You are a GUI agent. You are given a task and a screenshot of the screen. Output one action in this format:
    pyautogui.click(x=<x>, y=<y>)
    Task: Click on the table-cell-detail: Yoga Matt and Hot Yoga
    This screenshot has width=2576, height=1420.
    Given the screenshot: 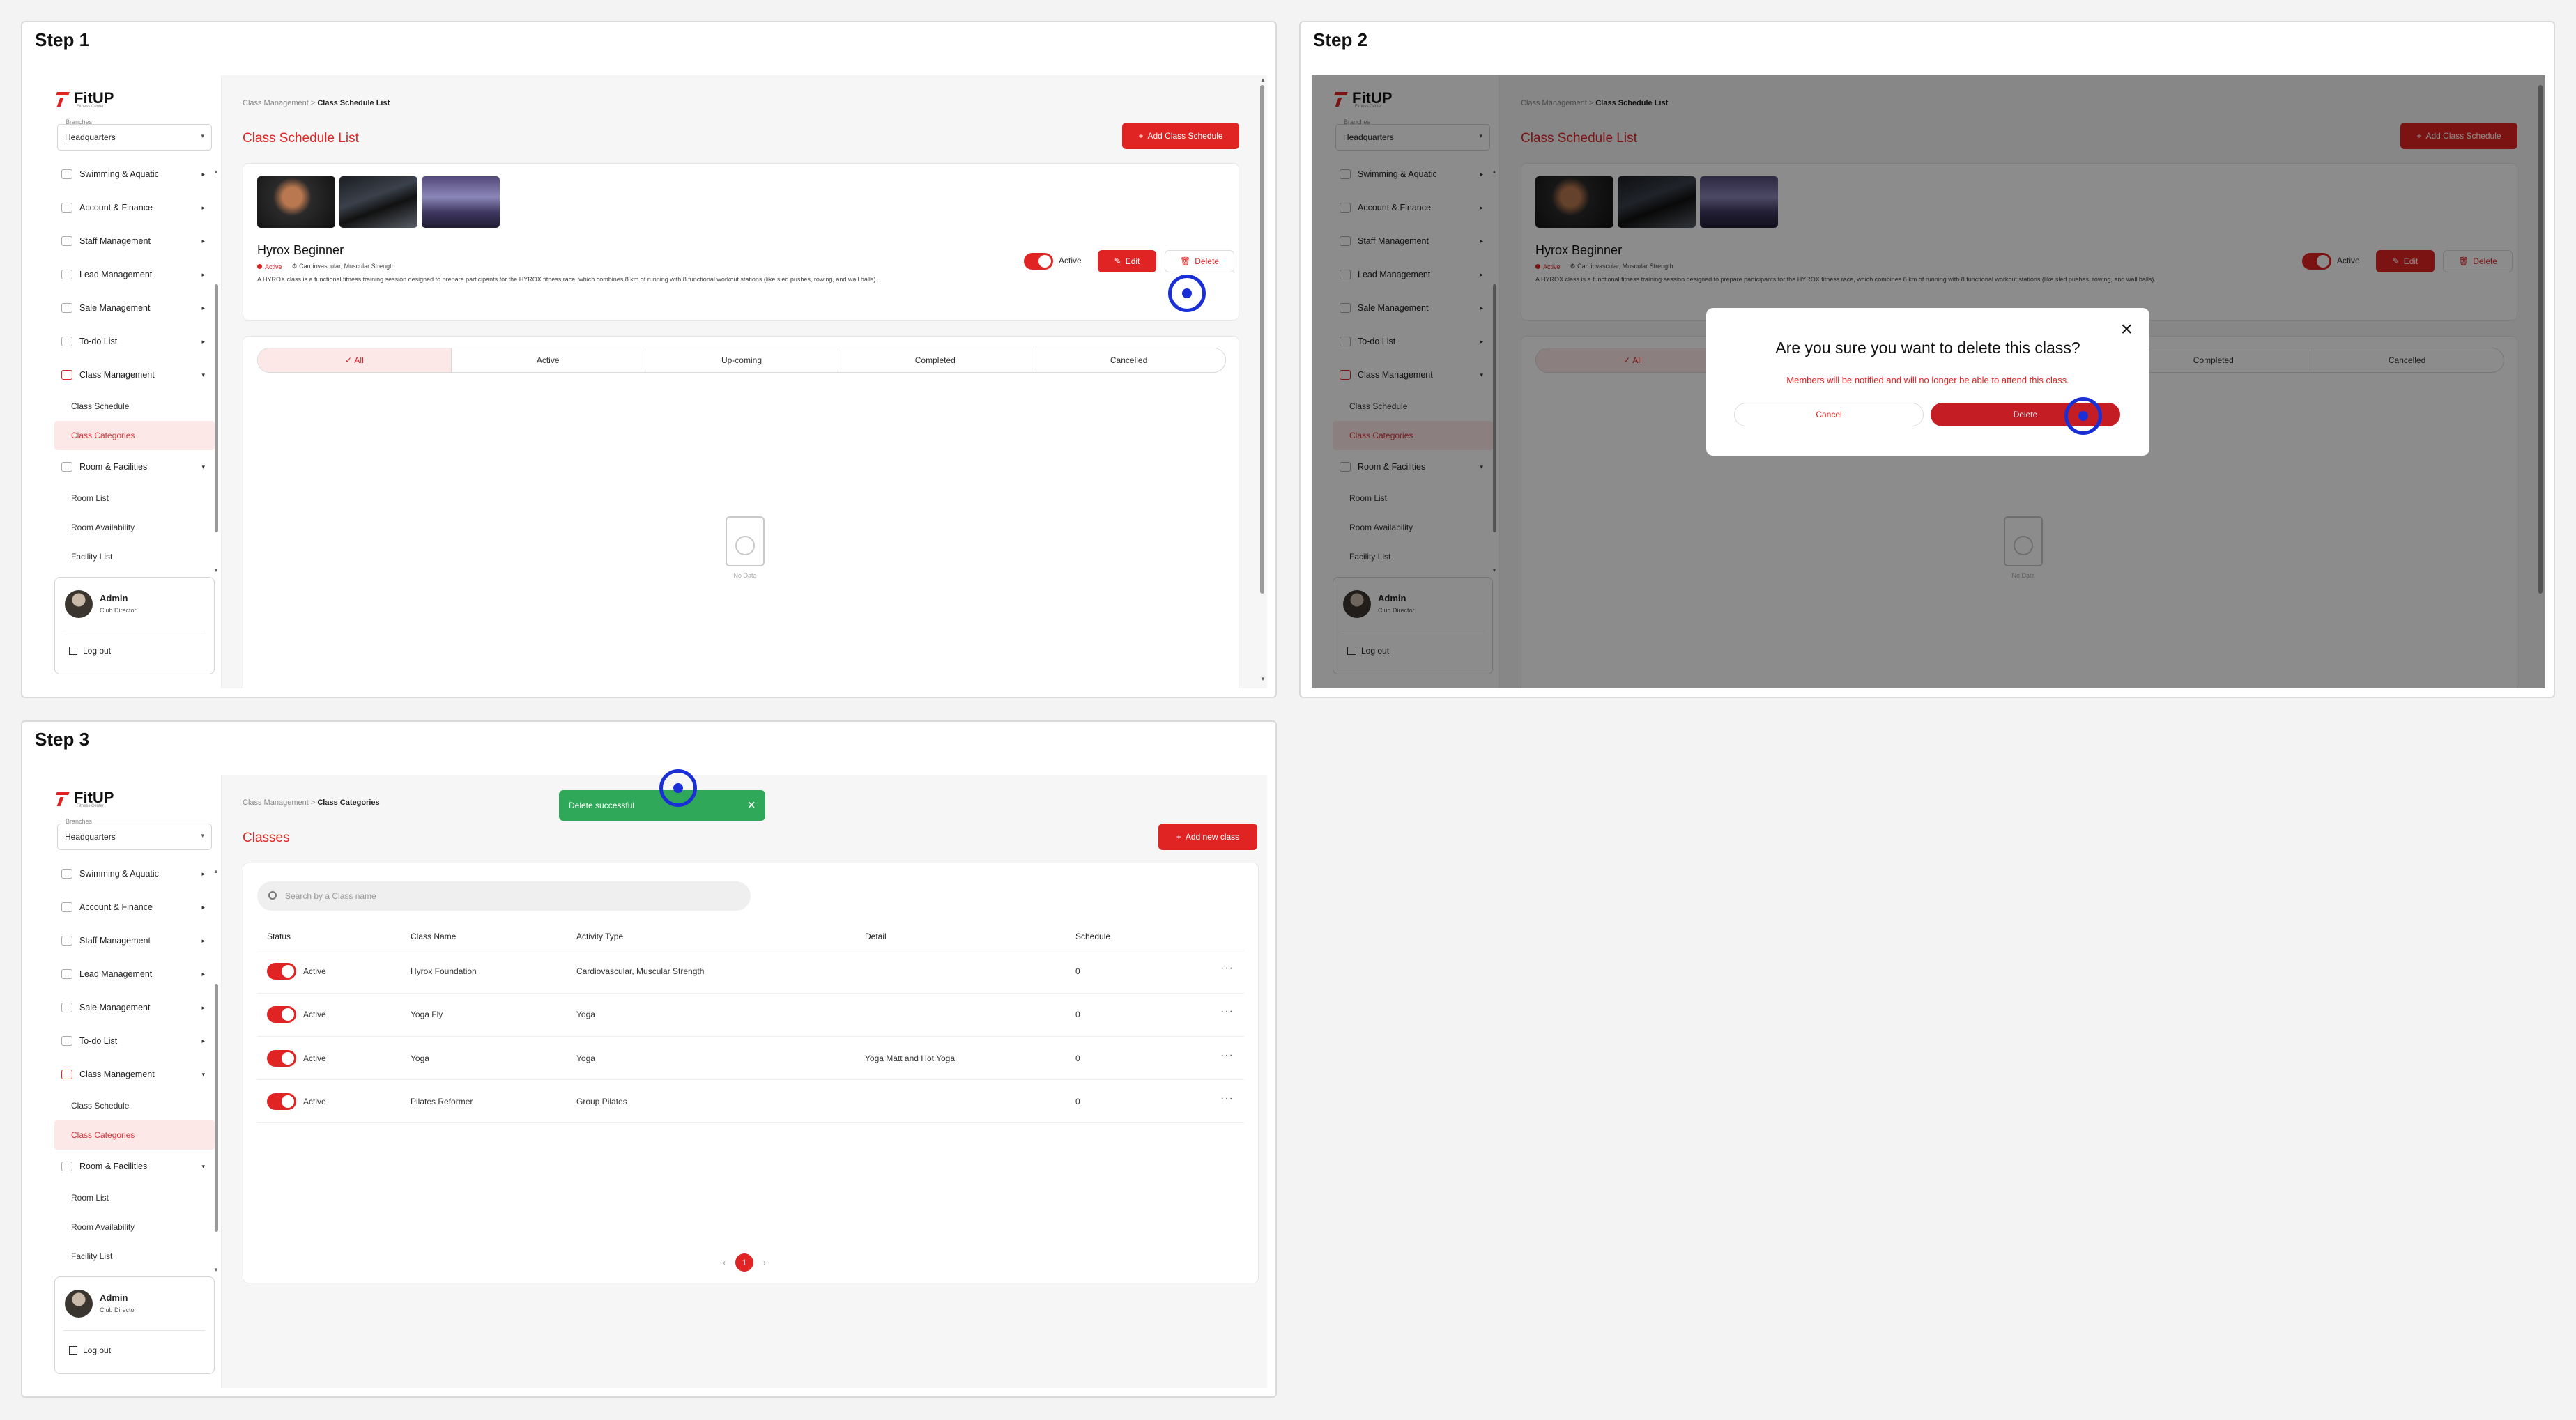 What is the action you would take?
    pyautogui.click(x=910, y=1058)
    